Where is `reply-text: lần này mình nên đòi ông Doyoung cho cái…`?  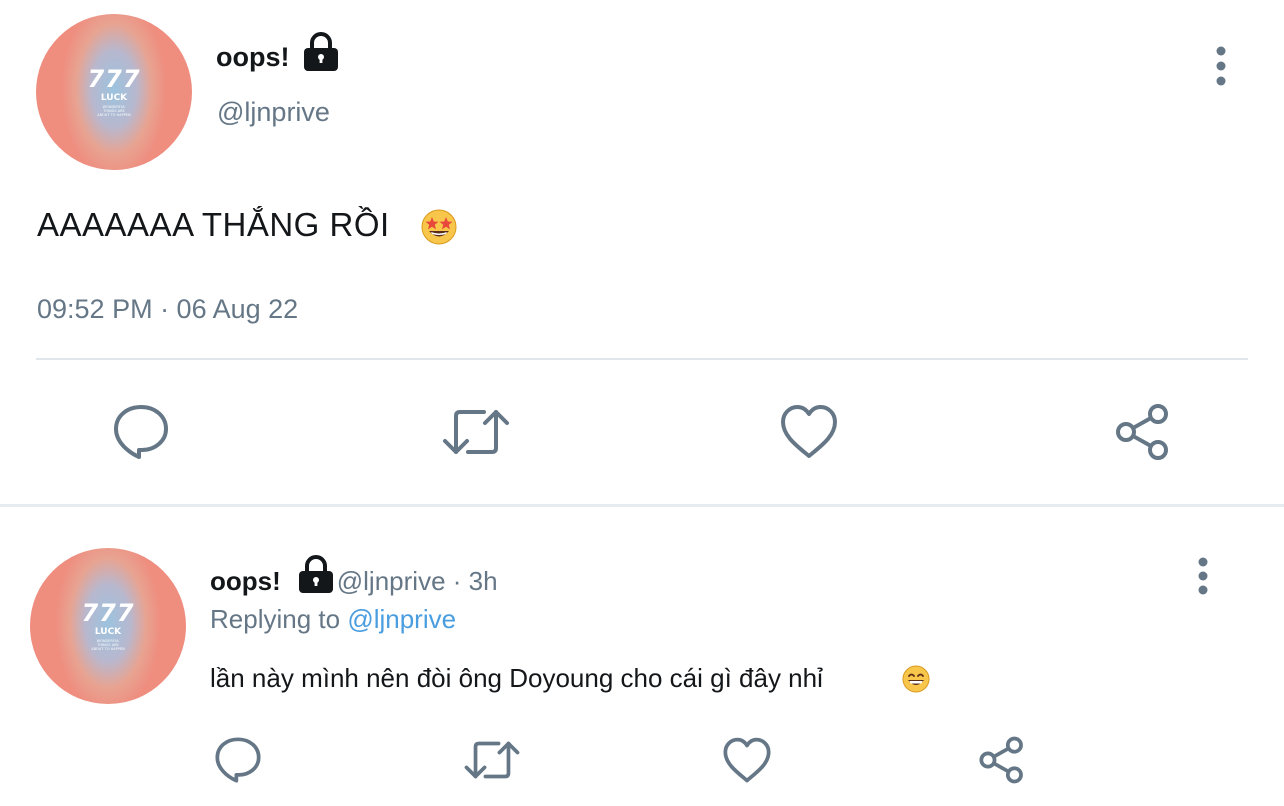 reply-text: lần này mình nên đòi ông Doyoung cho cái… is located at coordinates (516, 678).